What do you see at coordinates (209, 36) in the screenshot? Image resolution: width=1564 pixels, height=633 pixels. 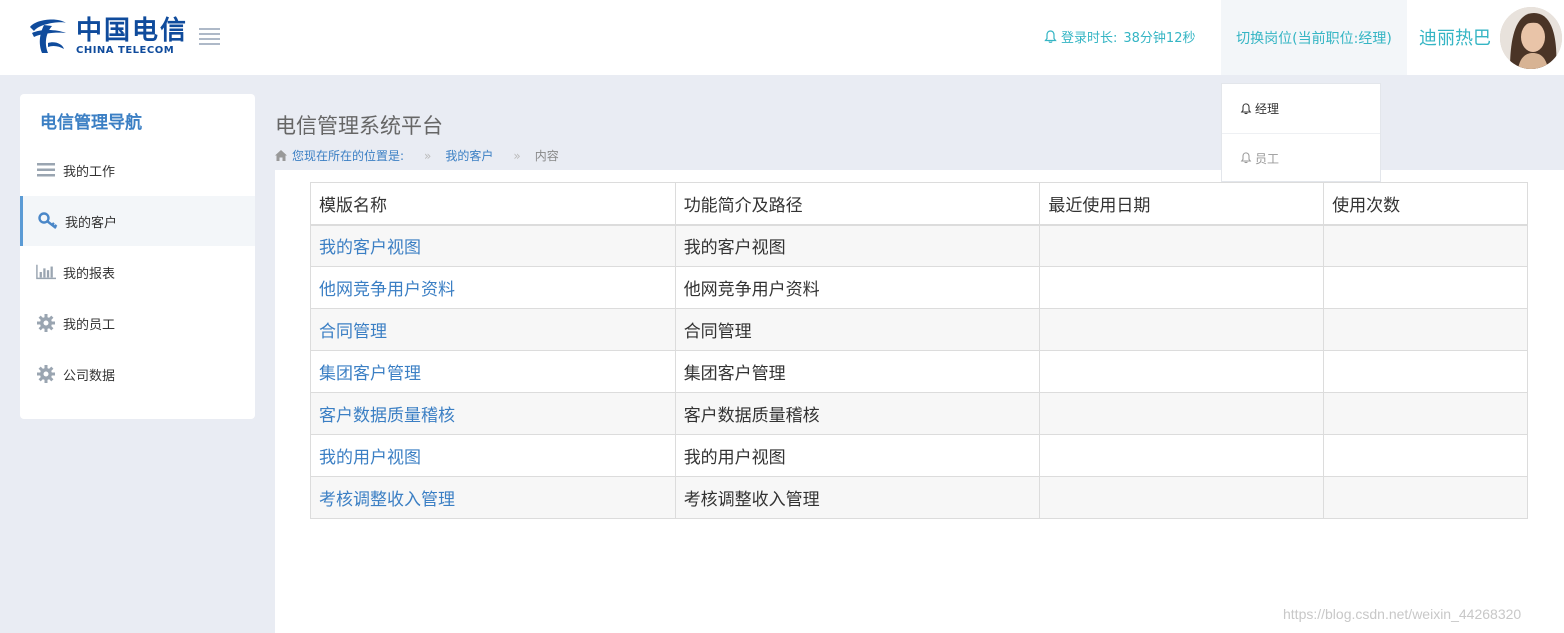 I see `menu-toggle-icon` at bounding box center [209, 36].